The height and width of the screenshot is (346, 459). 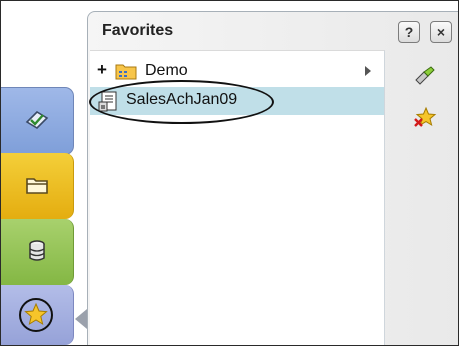 What do you see at coordinates (181, 102) in the screenshot?
I see `highlight-ellipse` at bounding box center [181, 102].